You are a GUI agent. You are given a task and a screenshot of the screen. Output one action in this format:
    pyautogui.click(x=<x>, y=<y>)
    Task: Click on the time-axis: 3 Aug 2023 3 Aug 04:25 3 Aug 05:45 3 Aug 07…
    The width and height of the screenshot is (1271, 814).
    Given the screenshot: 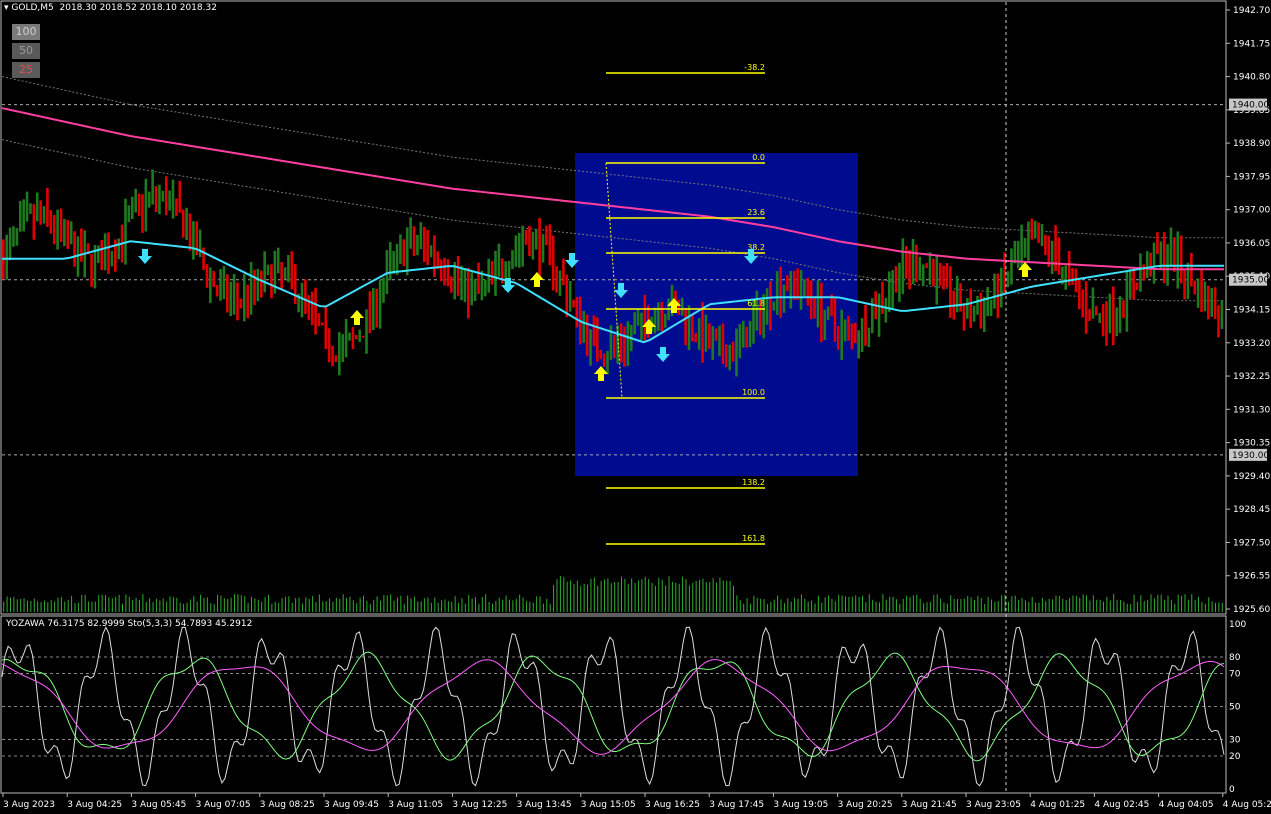 What is the action you would take?
    pyautogui.click(x=636, y=801)
    